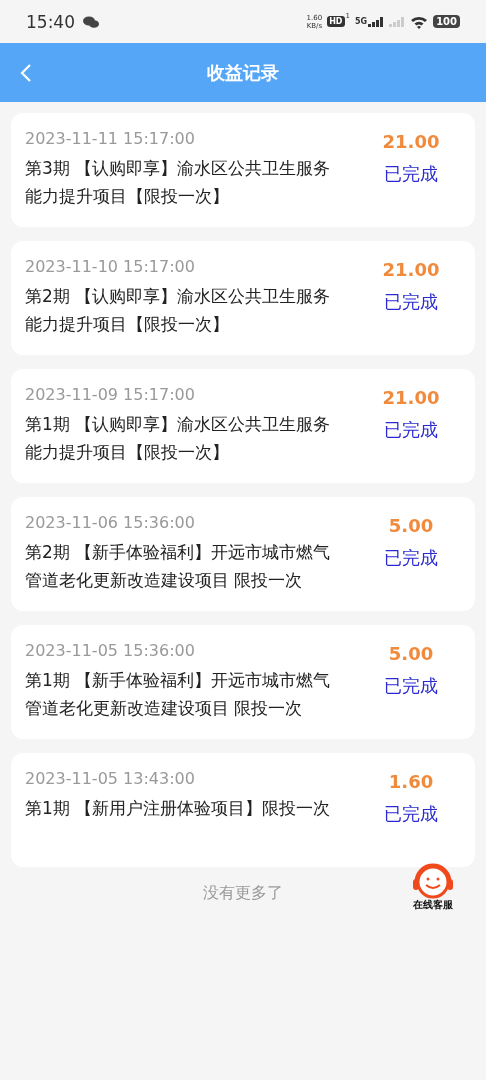  What do you see at coordinates (446, 21) in the screenshot?
I see `battery-indicator: 100` at bounding box center [446, 21].